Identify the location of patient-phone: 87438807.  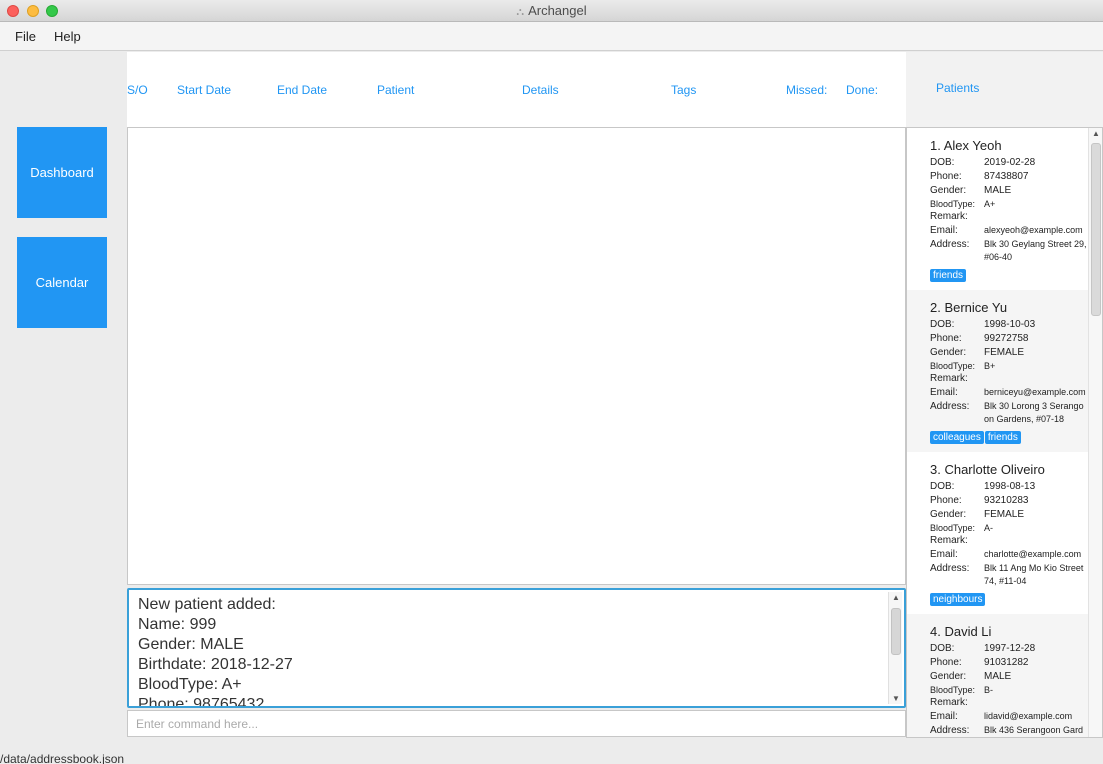
(1006, 176).